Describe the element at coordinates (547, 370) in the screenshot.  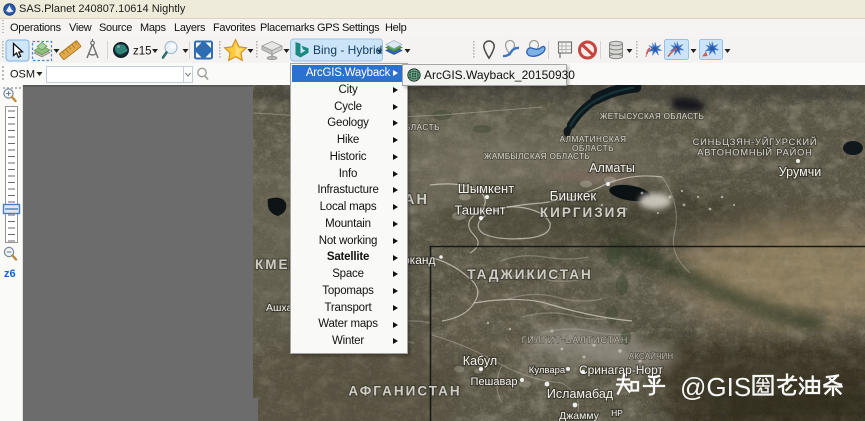
I see `svg-text: Кулвара` at that location.